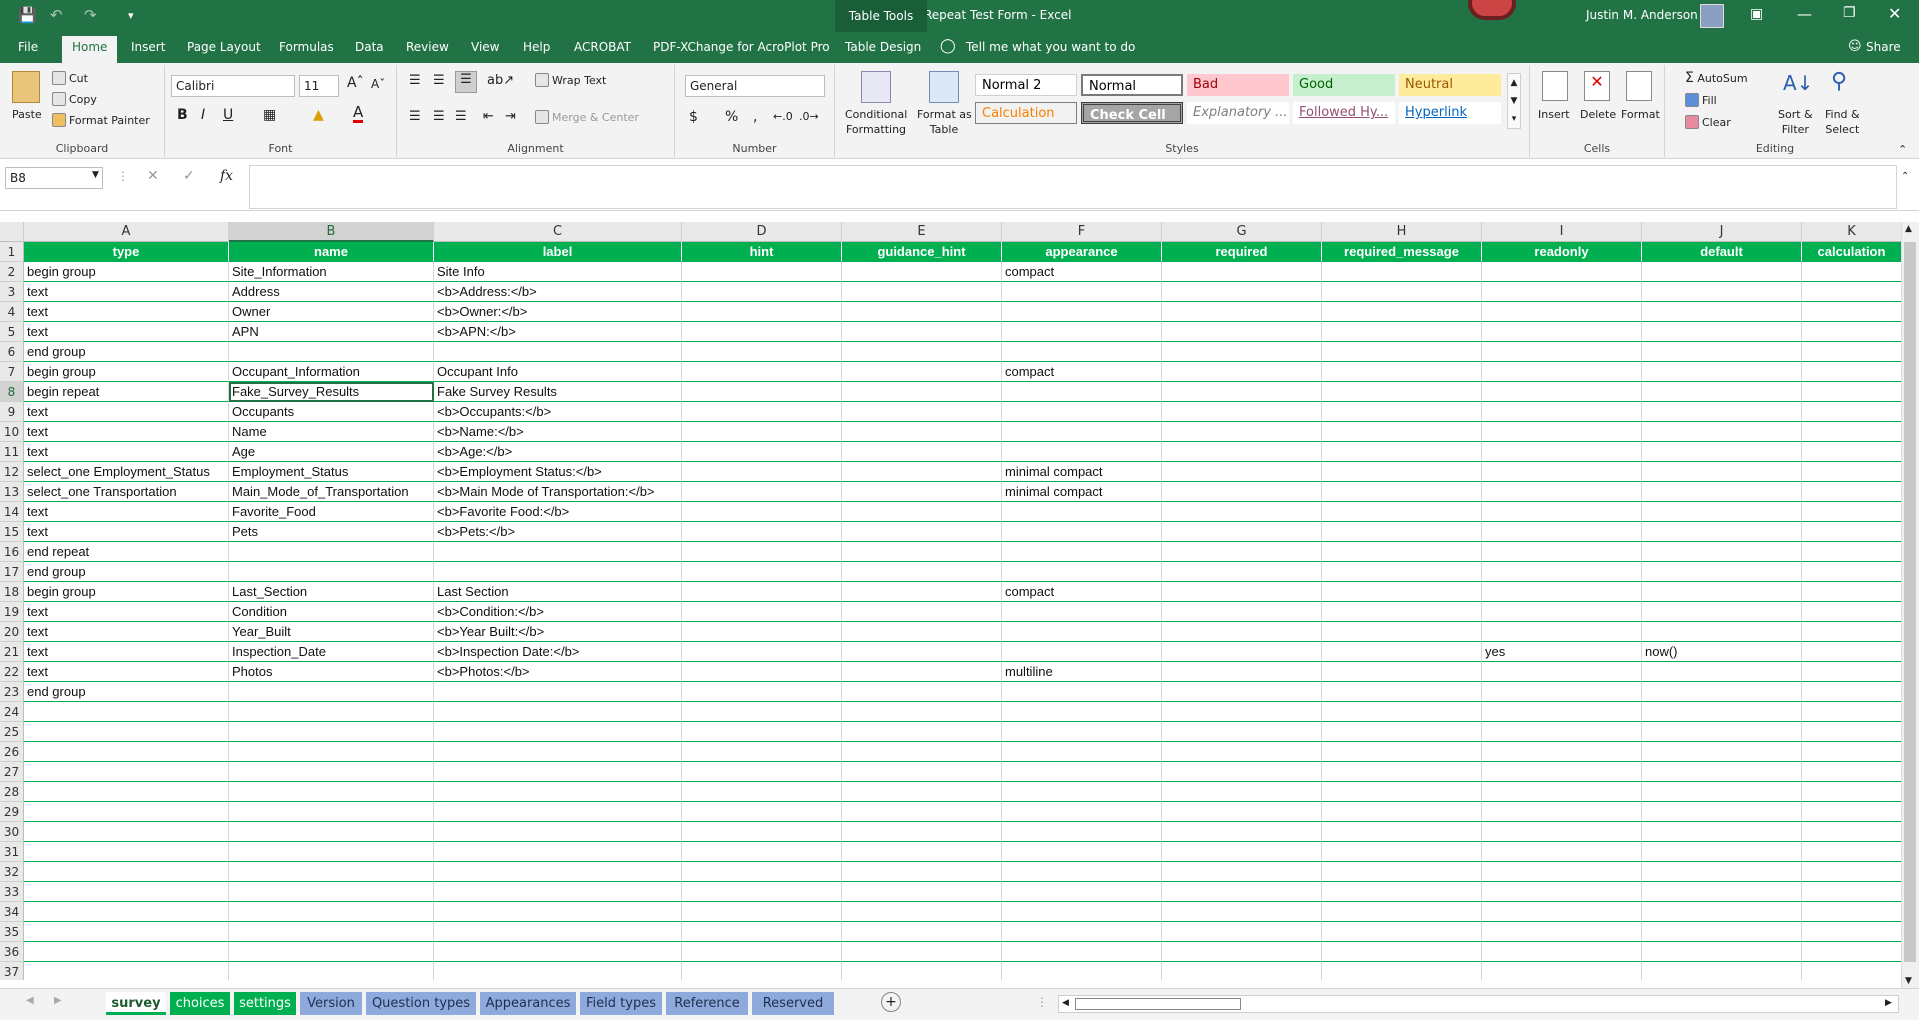 This screenshot has width=1919, height=1020. Describe the element at coordinates (1242, 332) in the screenshot. I see `cell-g5` at that location.